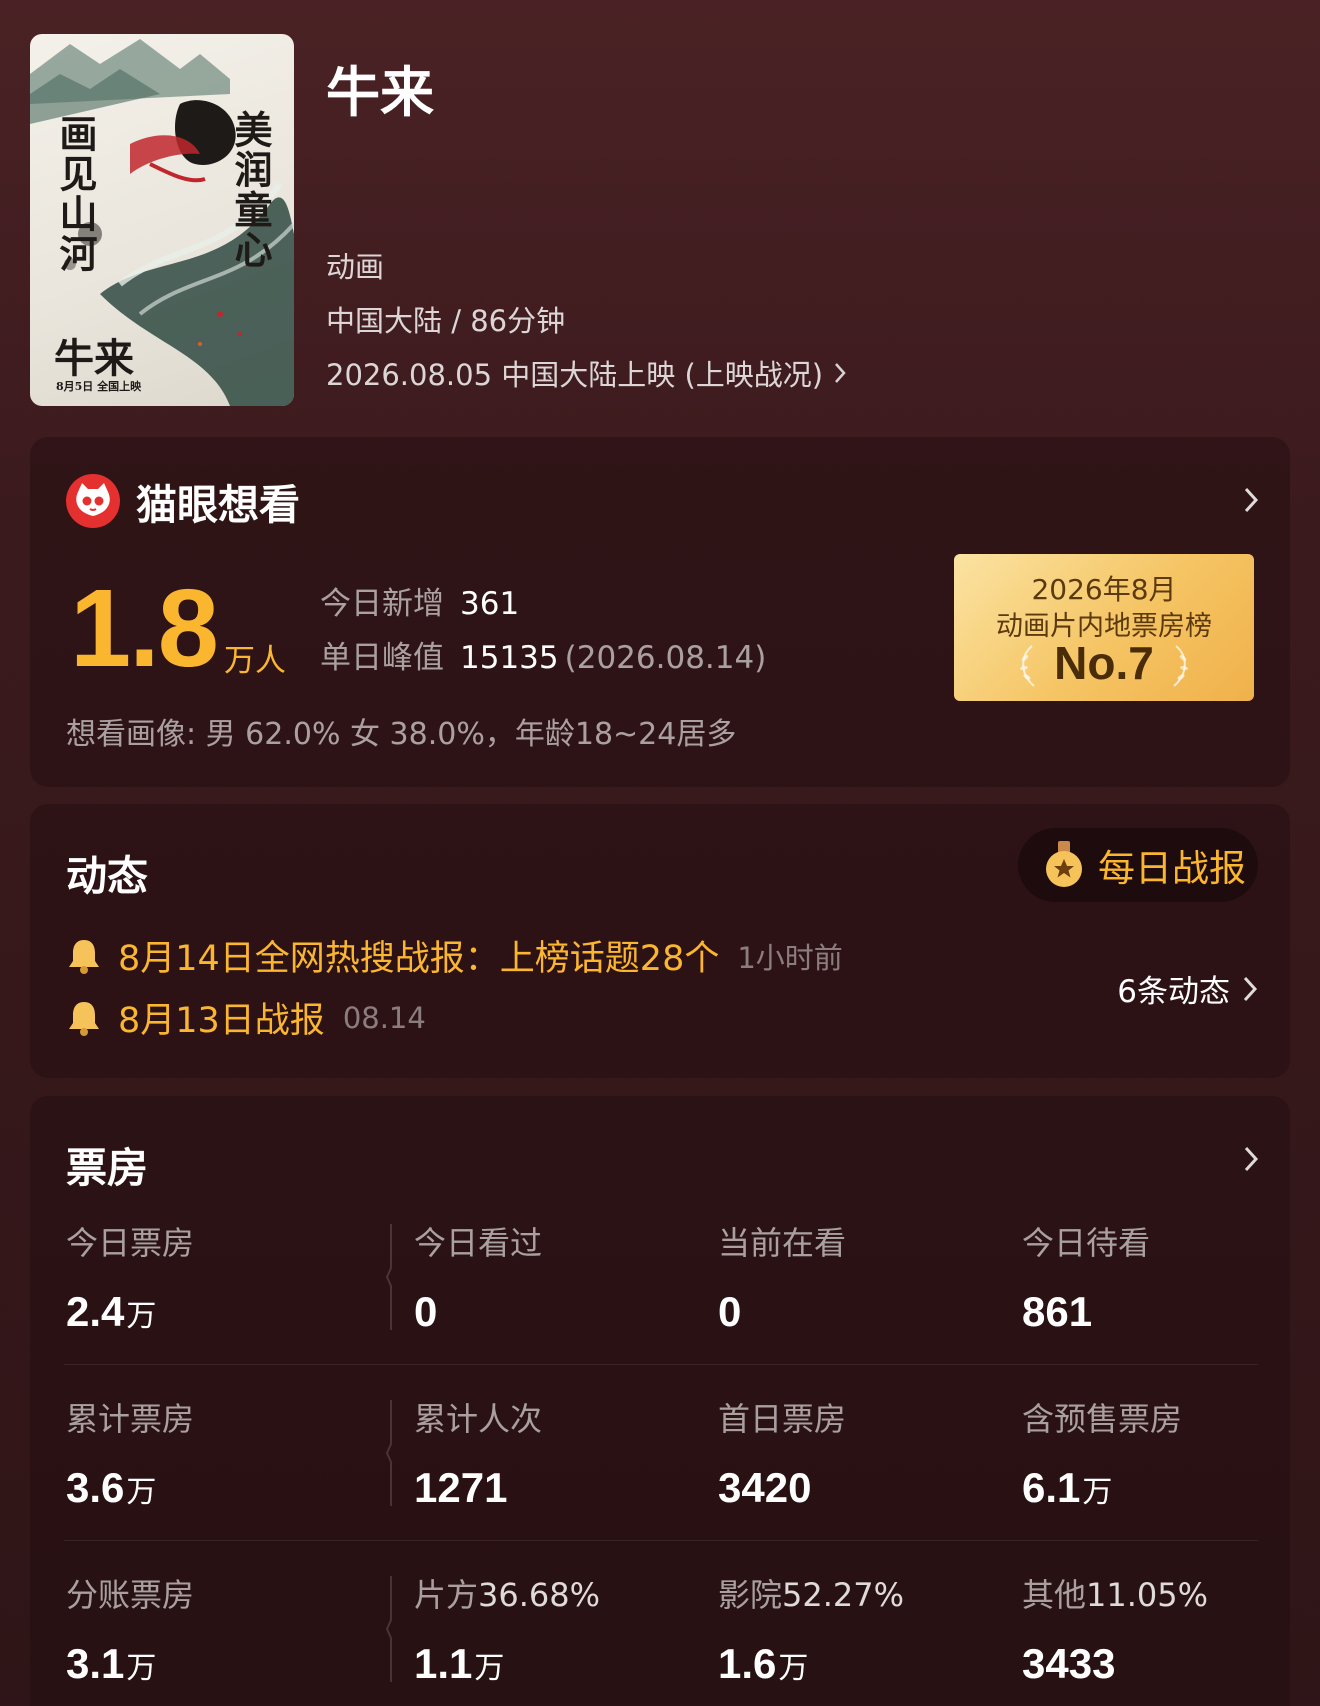  Describe the element at coordinates (130, 1595) in the screenshot. I see `stat-label: 分账票房` at that location.